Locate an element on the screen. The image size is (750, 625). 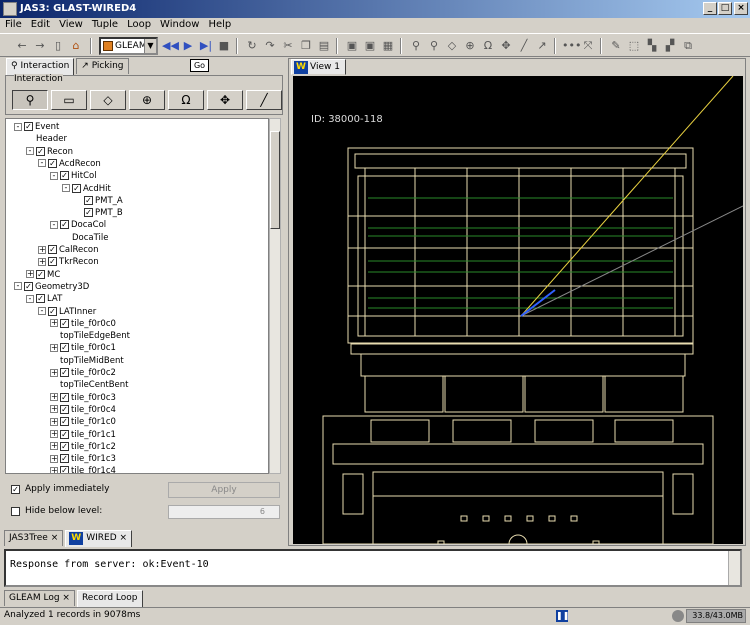
tree-node: + ✓ tile_f0r0c3 is located at coordinates (83, 398).